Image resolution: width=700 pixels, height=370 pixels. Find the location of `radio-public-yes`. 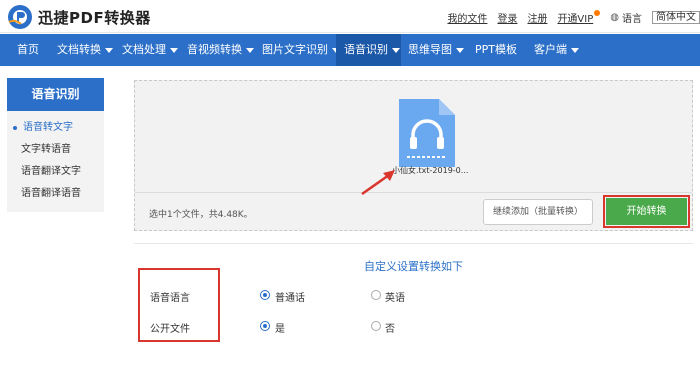

radio-public-yes is located at coordinates (265, 326).